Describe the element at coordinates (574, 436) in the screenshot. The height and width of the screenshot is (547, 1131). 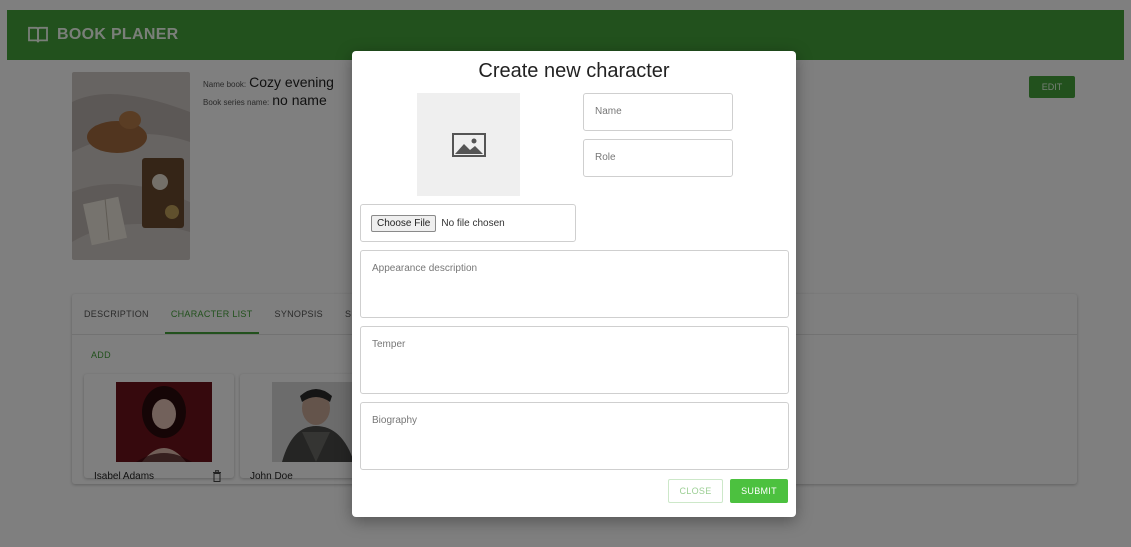
I see `biography-textarea: Biography` at that location.